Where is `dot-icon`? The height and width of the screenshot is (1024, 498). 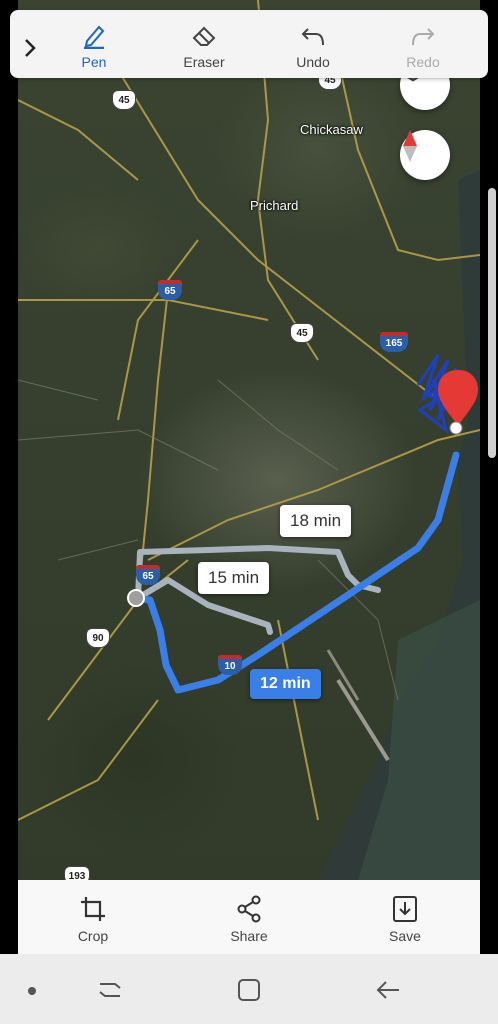
dot-icon is located at coordinates (32, 992).